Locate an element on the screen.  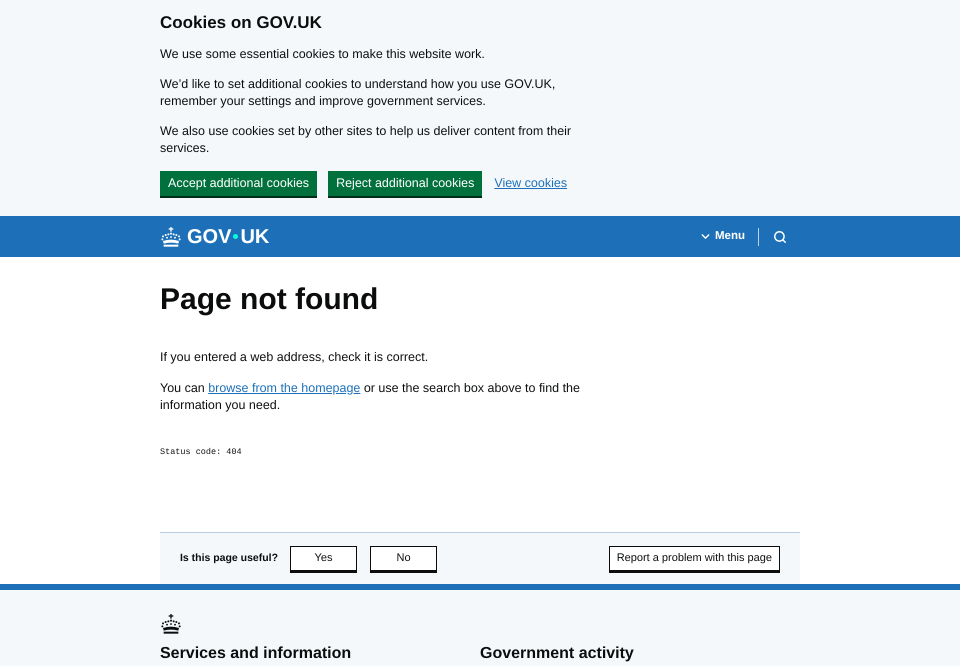
cookie-paragraph: We use some essential cookies to make this website work. is located at coordinates (323, 54).